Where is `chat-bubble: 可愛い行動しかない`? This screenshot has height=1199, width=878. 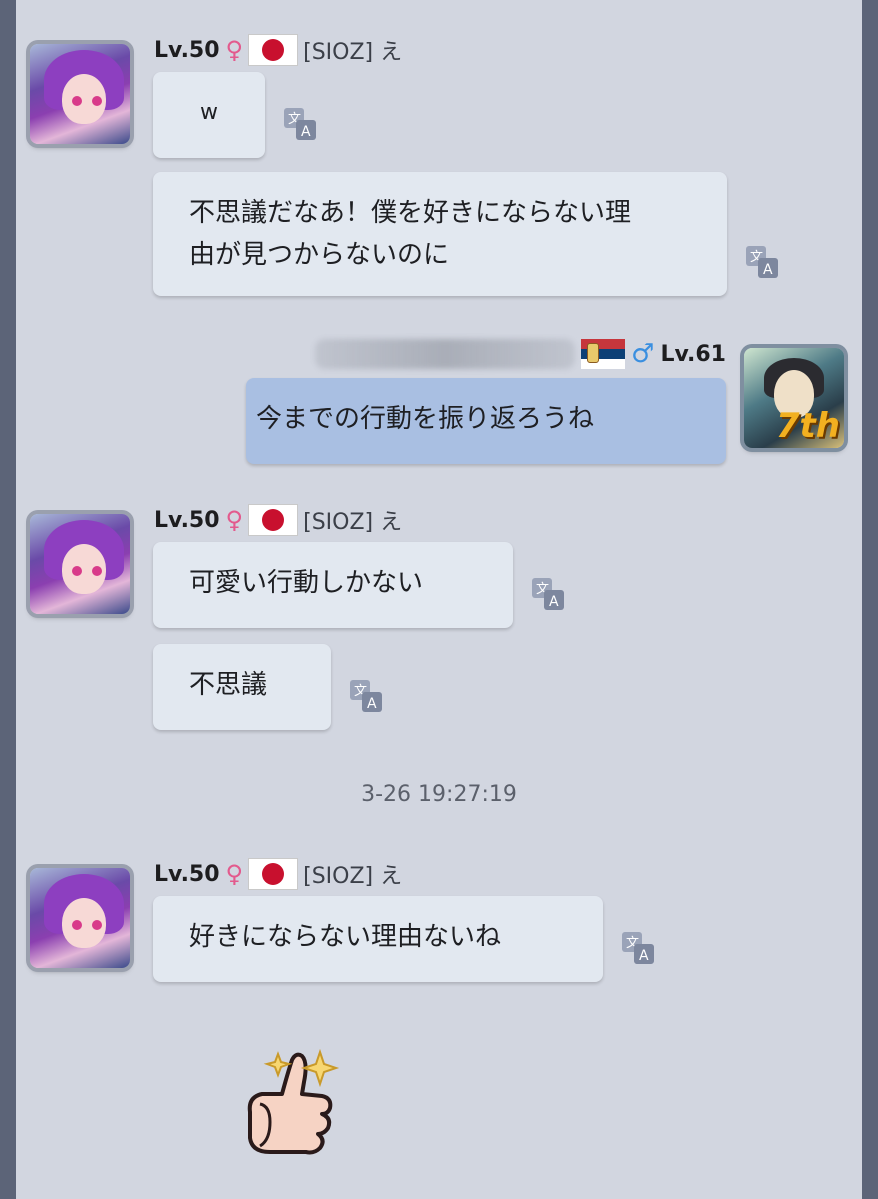
chat-bubble: 可愛い行動しかない is located at coordinates (333, 585).